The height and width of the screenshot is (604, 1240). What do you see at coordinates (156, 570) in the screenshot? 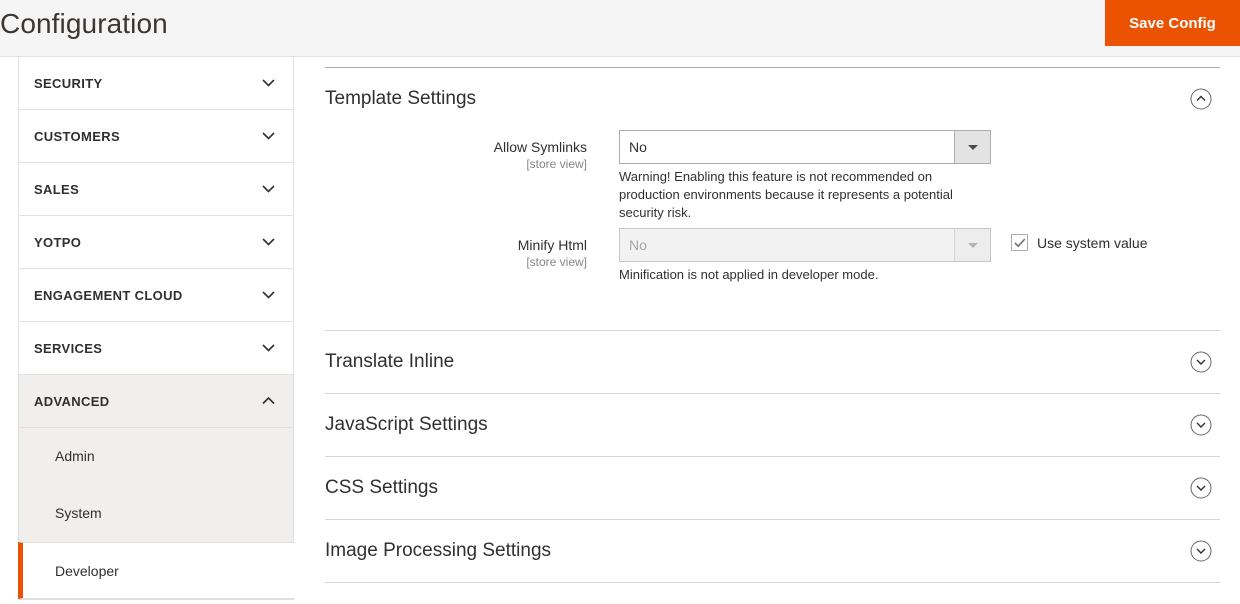
I see `sidebar-item-developer: Developer` at bounding box center [156, 570].